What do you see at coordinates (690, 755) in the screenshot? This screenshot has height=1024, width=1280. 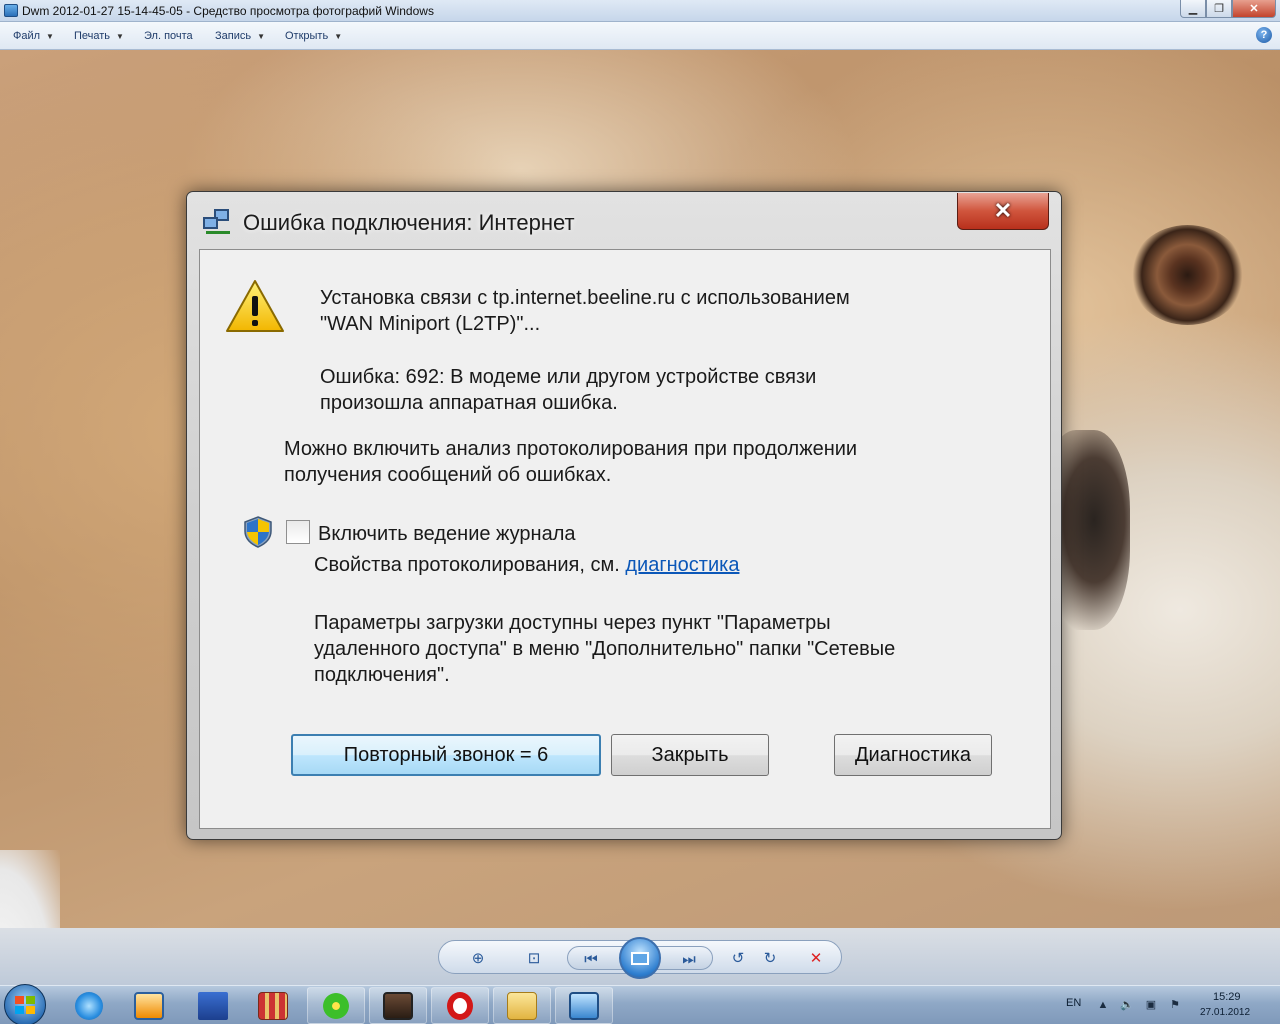 I see `close-button: Закрыть` at bounding box center [690, 755].